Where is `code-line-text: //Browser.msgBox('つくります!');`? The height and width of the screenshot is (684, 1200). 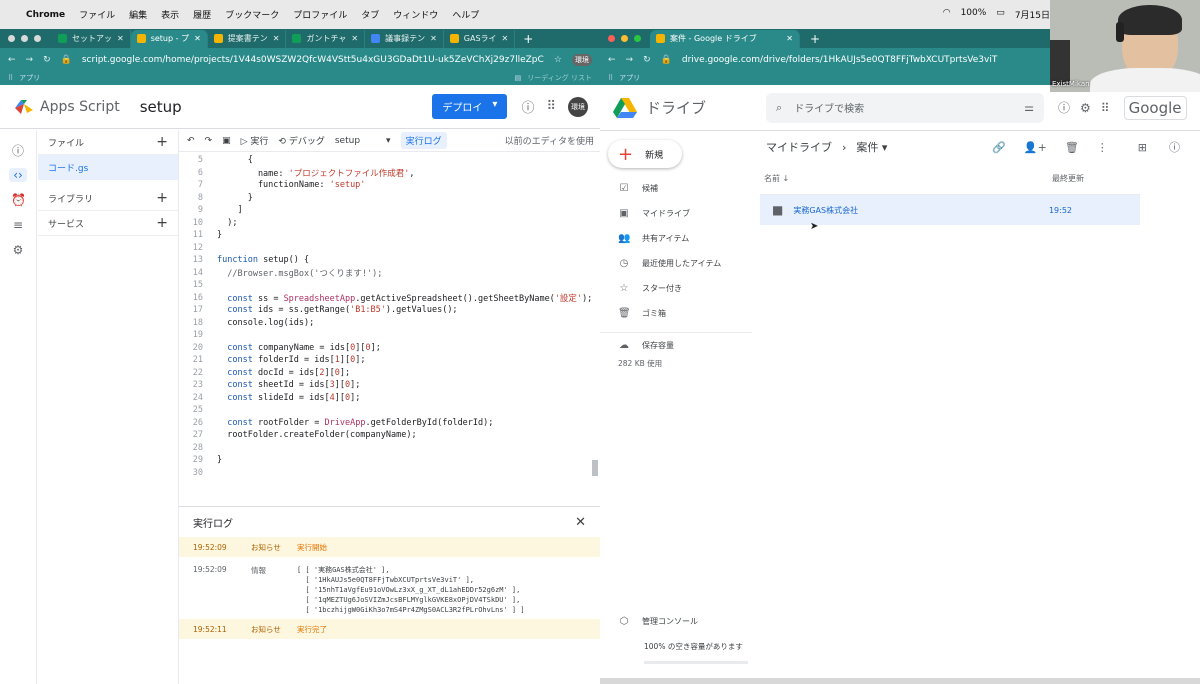
code-line-text: //Browser.msgBox('つくります!'); is located at coordinates (299, 273).